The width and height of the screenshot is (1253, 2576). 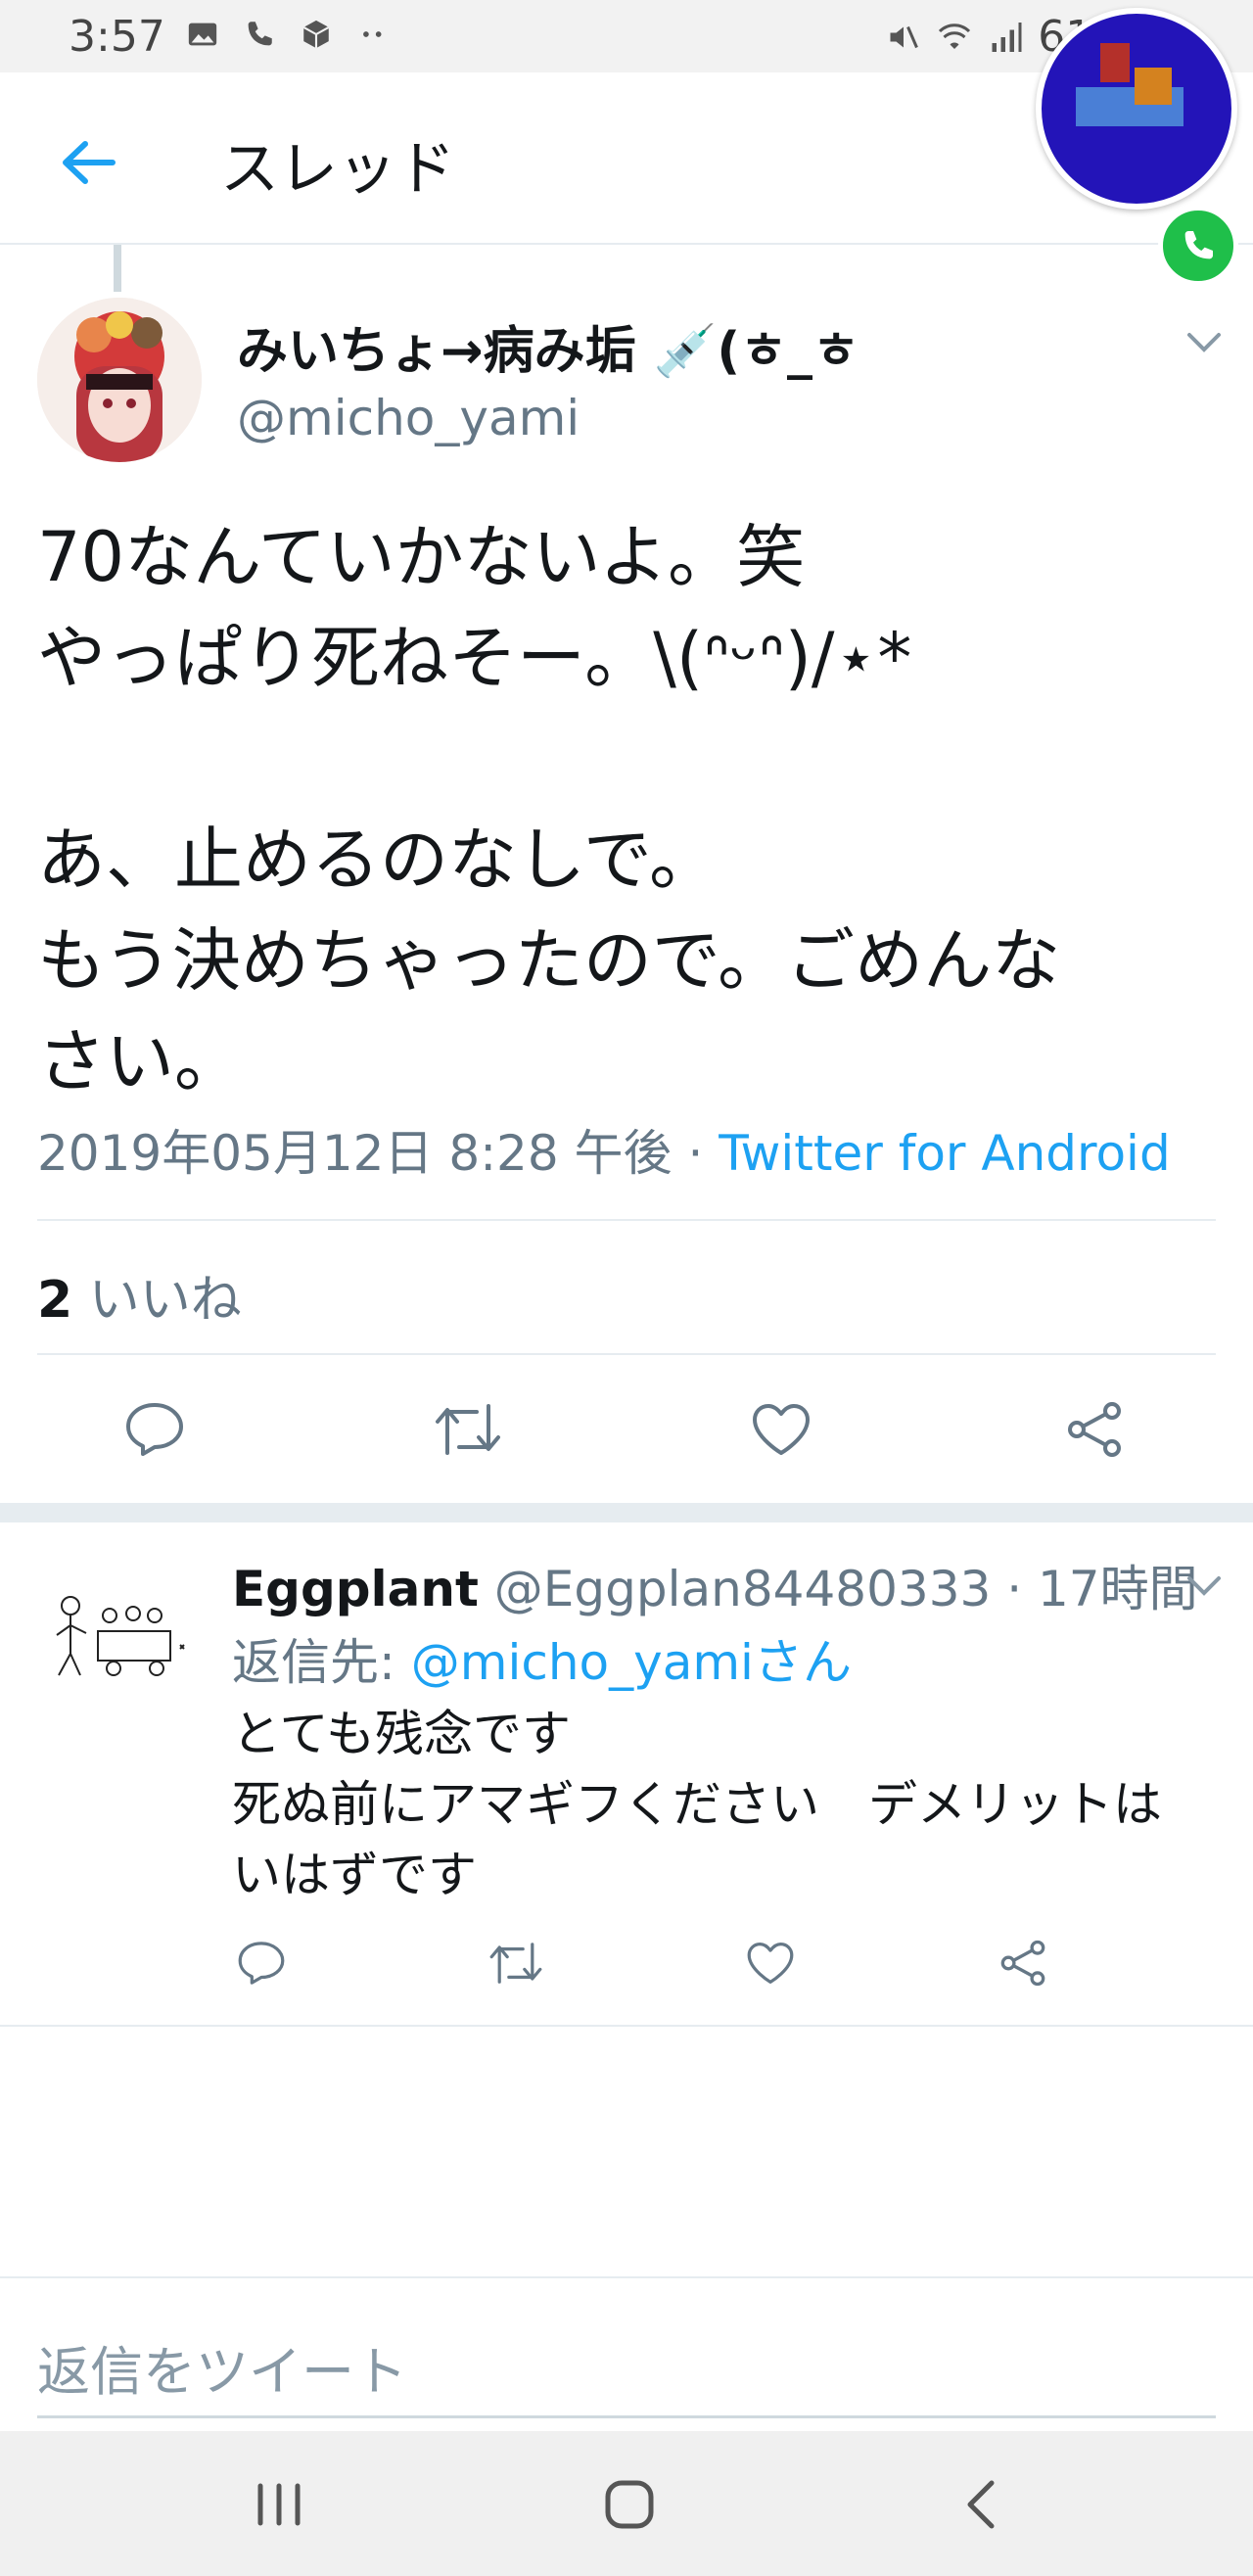 What do you see at coordinates (401, 1734) in the screenshot?
I see `reply-line: とても残念です` at bounding box center [401, 1734].